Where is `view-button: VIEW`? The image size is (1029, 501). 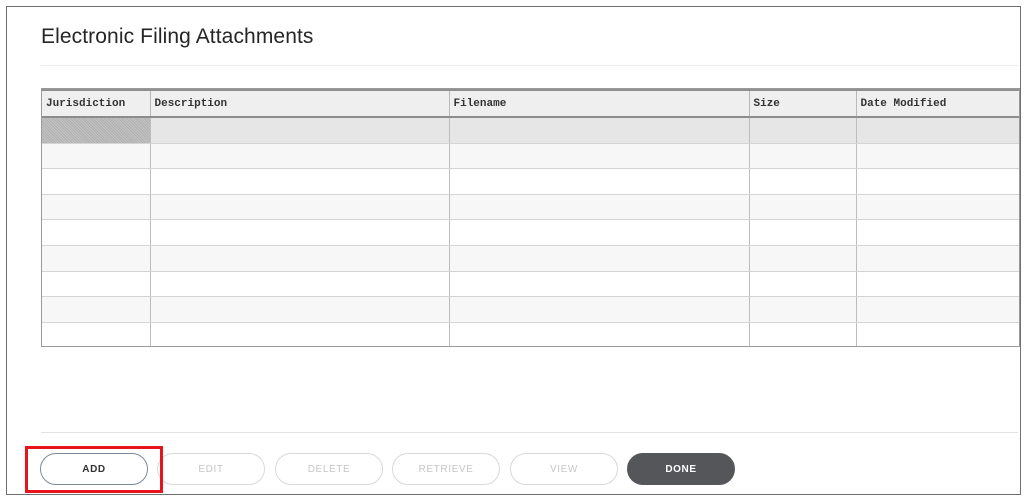 view-button: VIEW is located at coordinates (564, 469).